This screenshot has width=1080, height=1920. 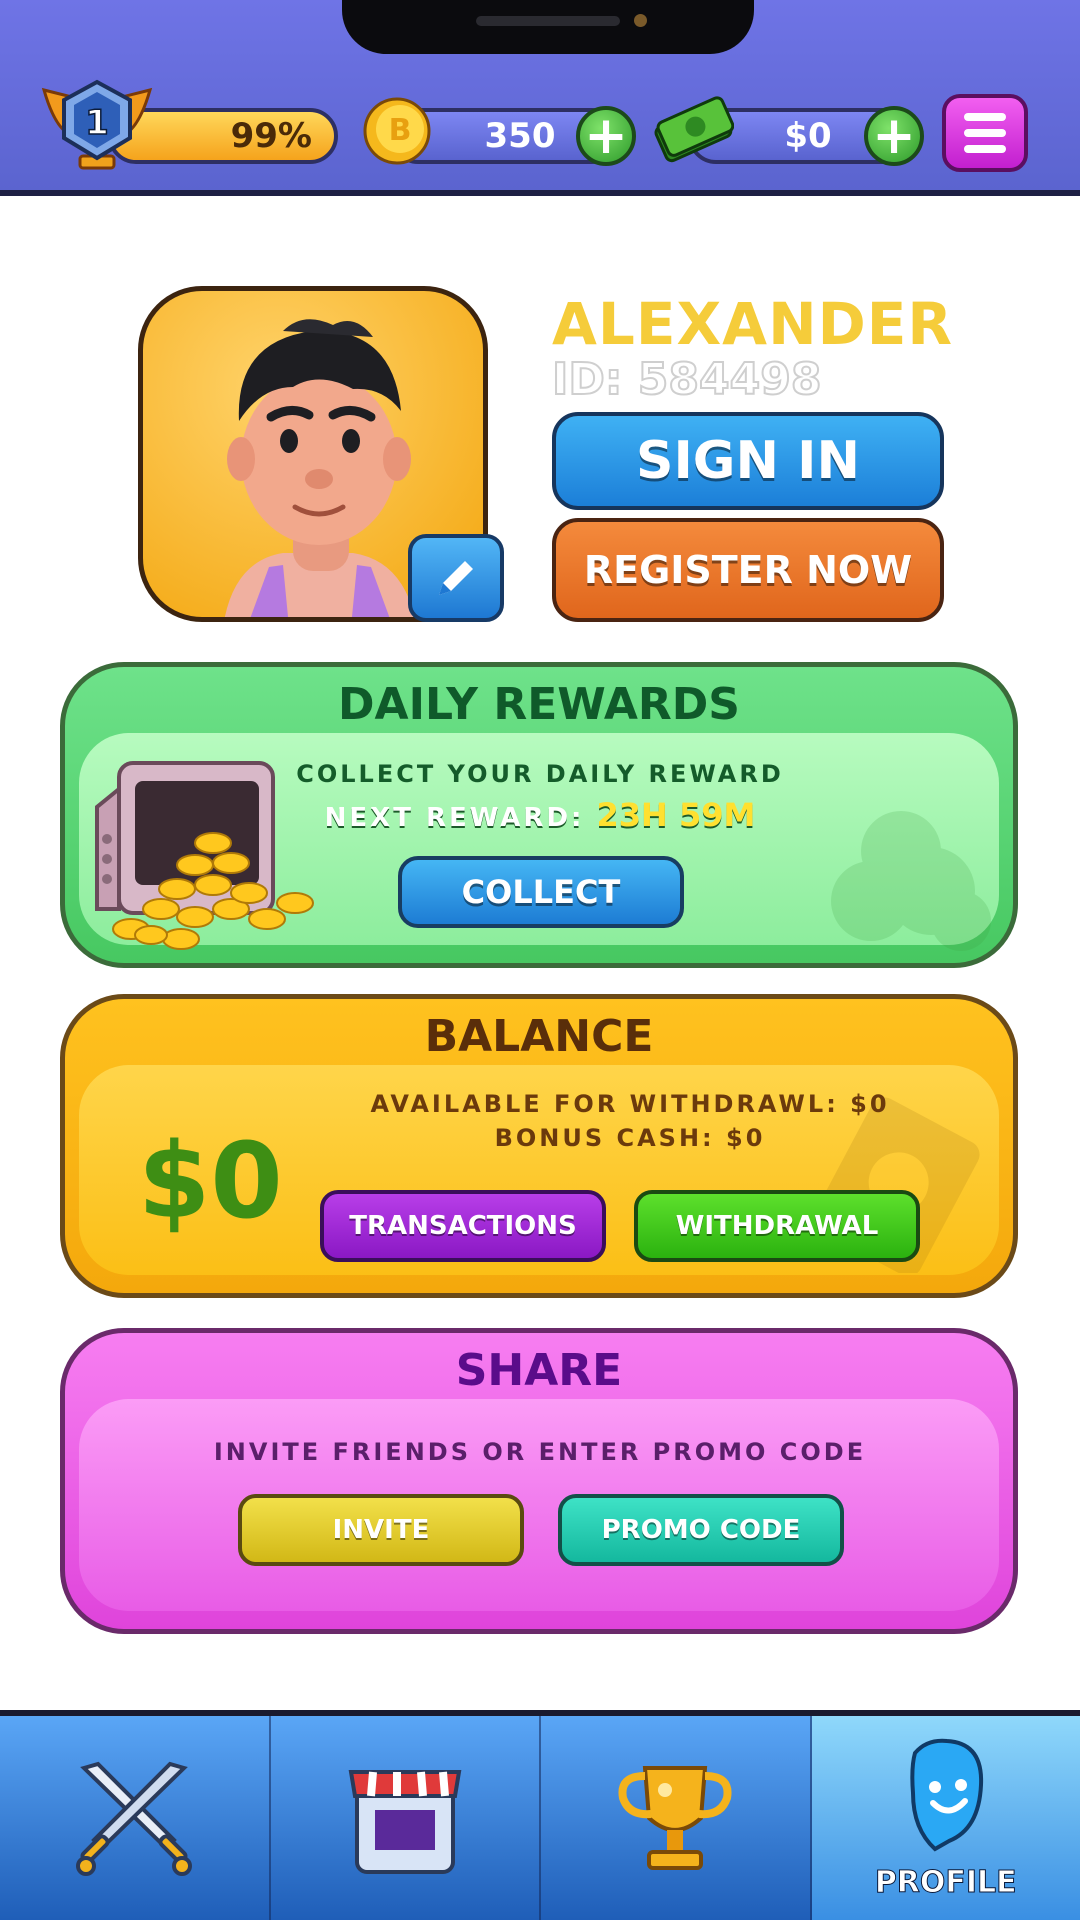 I want to click on add-cash-button: +, so click(x=894, y=136).